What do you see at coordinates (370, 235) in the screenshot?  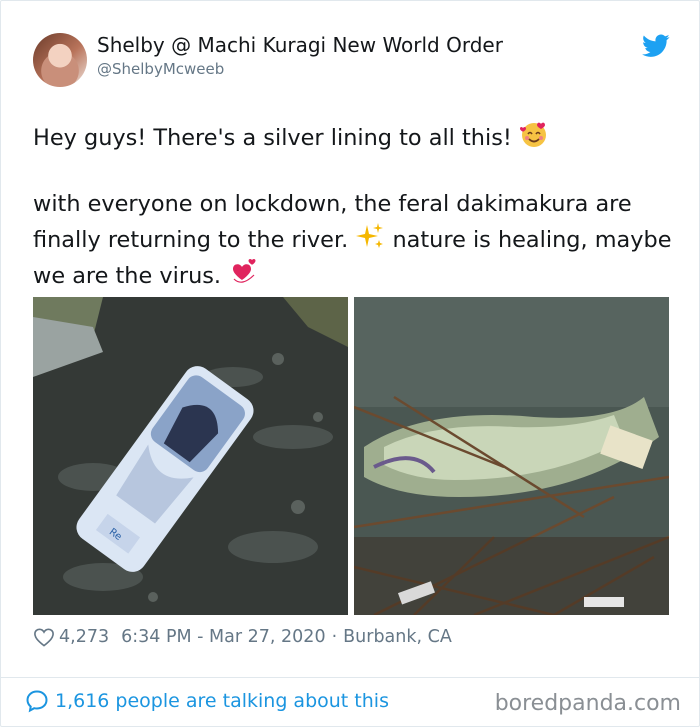 I see `sparkles-emoji` at bounding box center [370, 235].